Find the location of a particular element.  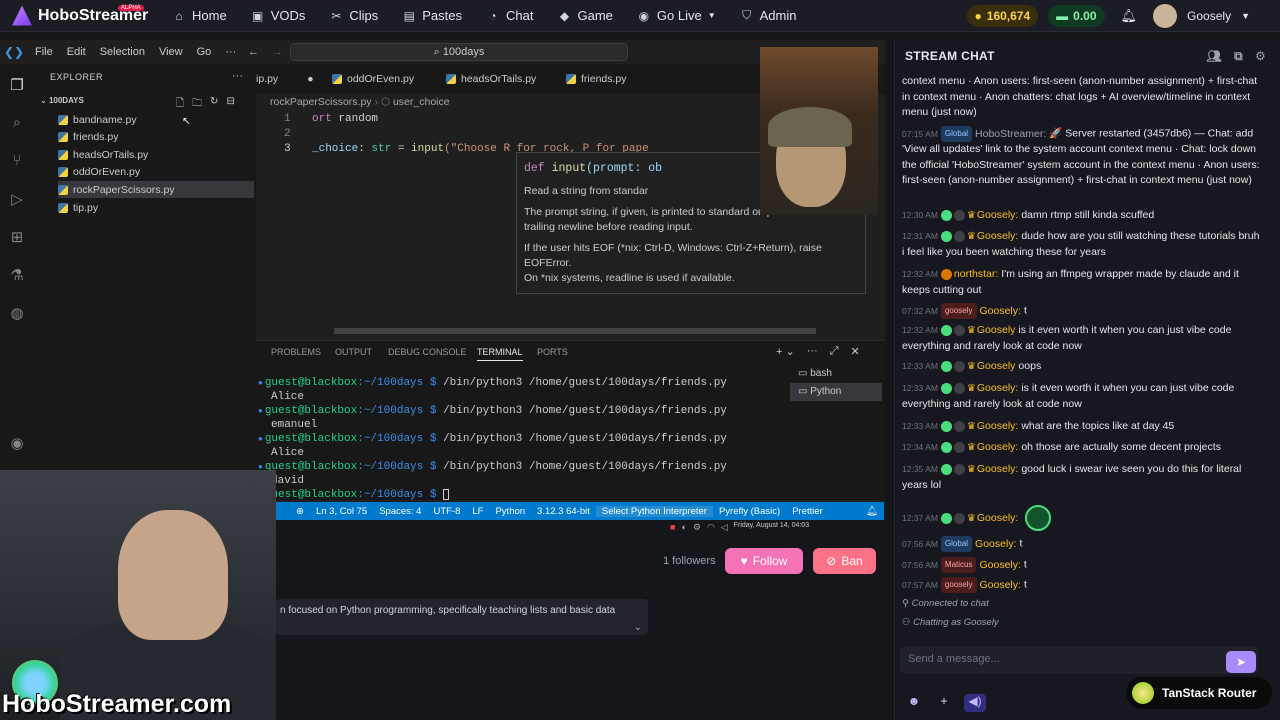

nav-pastes: ▤ Pastes is located at coordinates (432, 16).